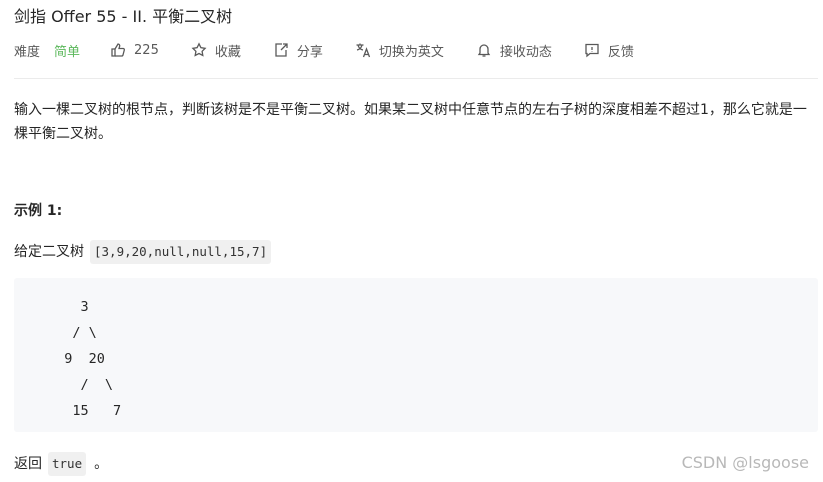  What do you see at coordinates (67, 52) in the screenshot?
I see `difficulty-badge: 简单` at bounding box center [67, 52].